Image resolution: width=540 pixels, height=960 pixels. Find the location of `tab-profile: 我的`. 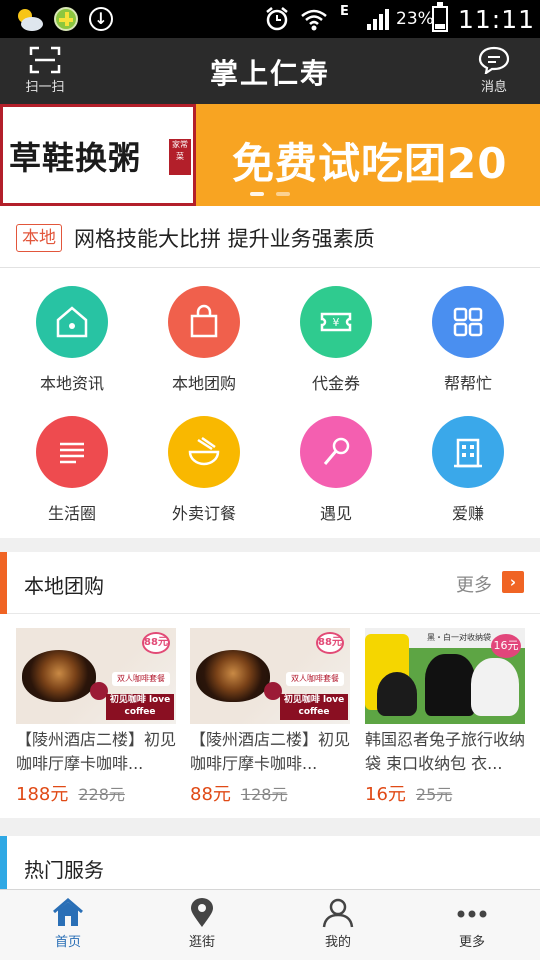

tab-profile: 我的 is located at coordinates (338, 927).